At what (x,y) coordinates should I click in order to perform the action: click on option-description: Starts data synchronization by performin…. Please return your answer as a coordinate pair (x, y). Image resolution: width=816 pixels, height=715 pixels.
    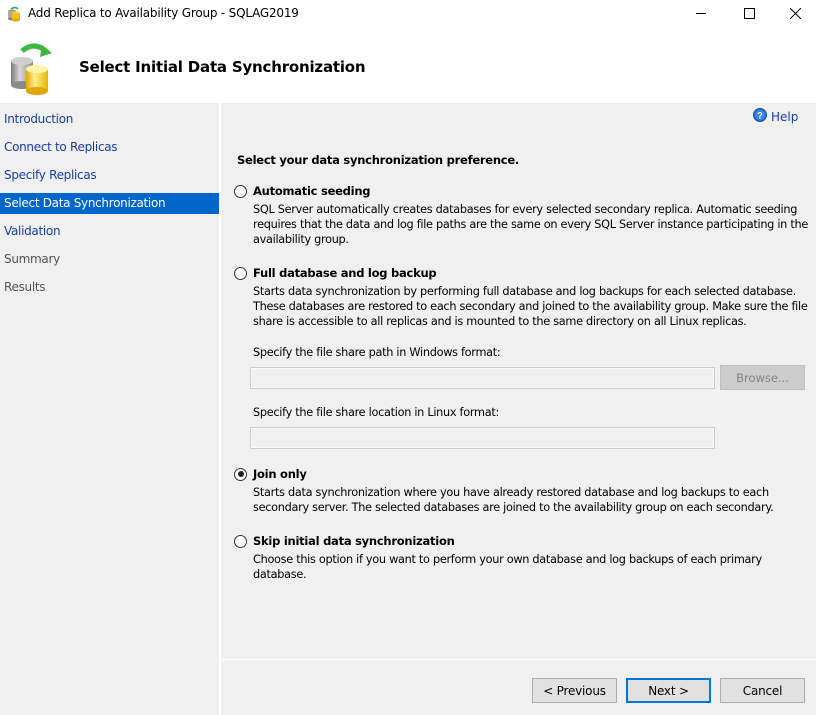
    Looking at the image, I should click on (530, 306).